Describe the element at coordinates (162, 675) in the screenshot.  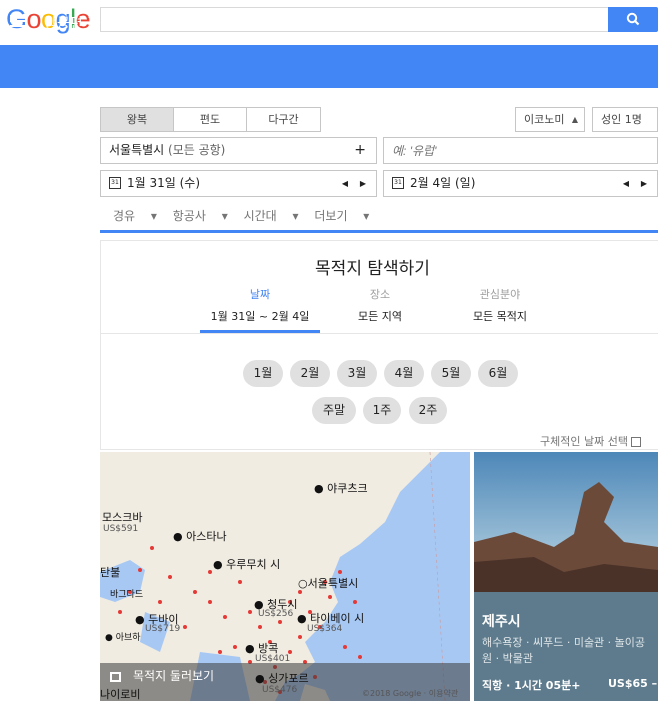
I see `explore-map-button: 목적지 둘러보기` at that location.